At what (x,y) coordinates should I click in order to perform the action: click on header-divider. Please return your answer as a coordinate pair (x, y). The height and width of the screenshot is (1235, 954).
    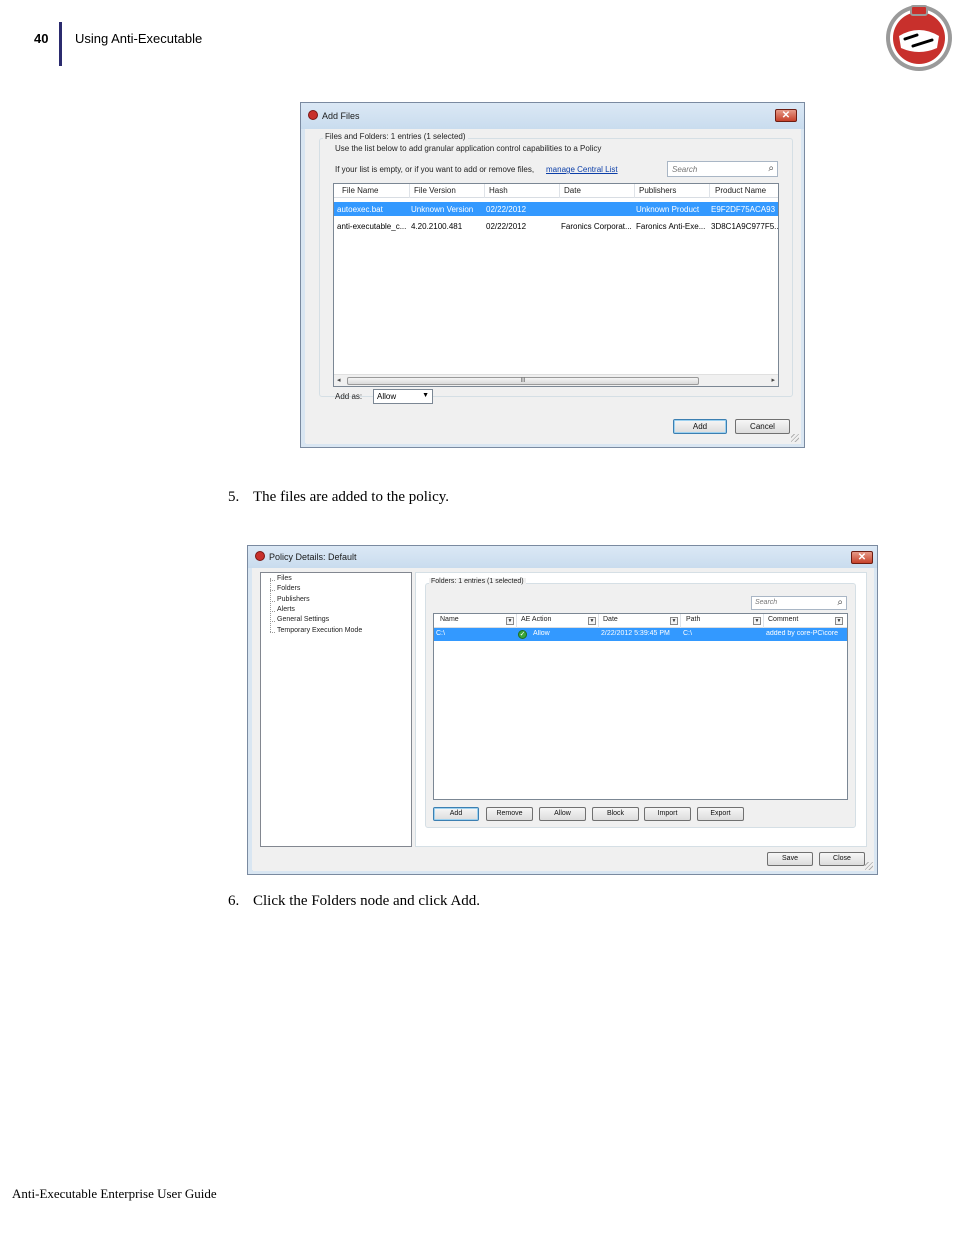
    Looking at the image, I should click on (60, 44).